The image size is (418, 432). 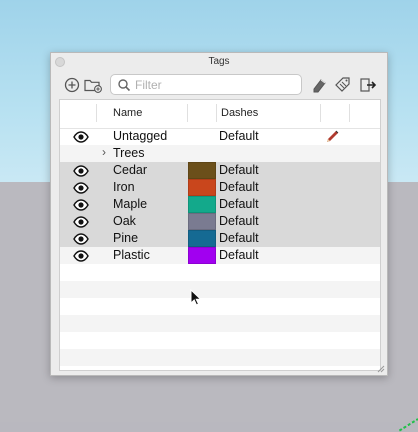 What do you see at coordinates (72, 85) in the screenshot?
I see `add-tag-icon` at bounding box center [72, 85].